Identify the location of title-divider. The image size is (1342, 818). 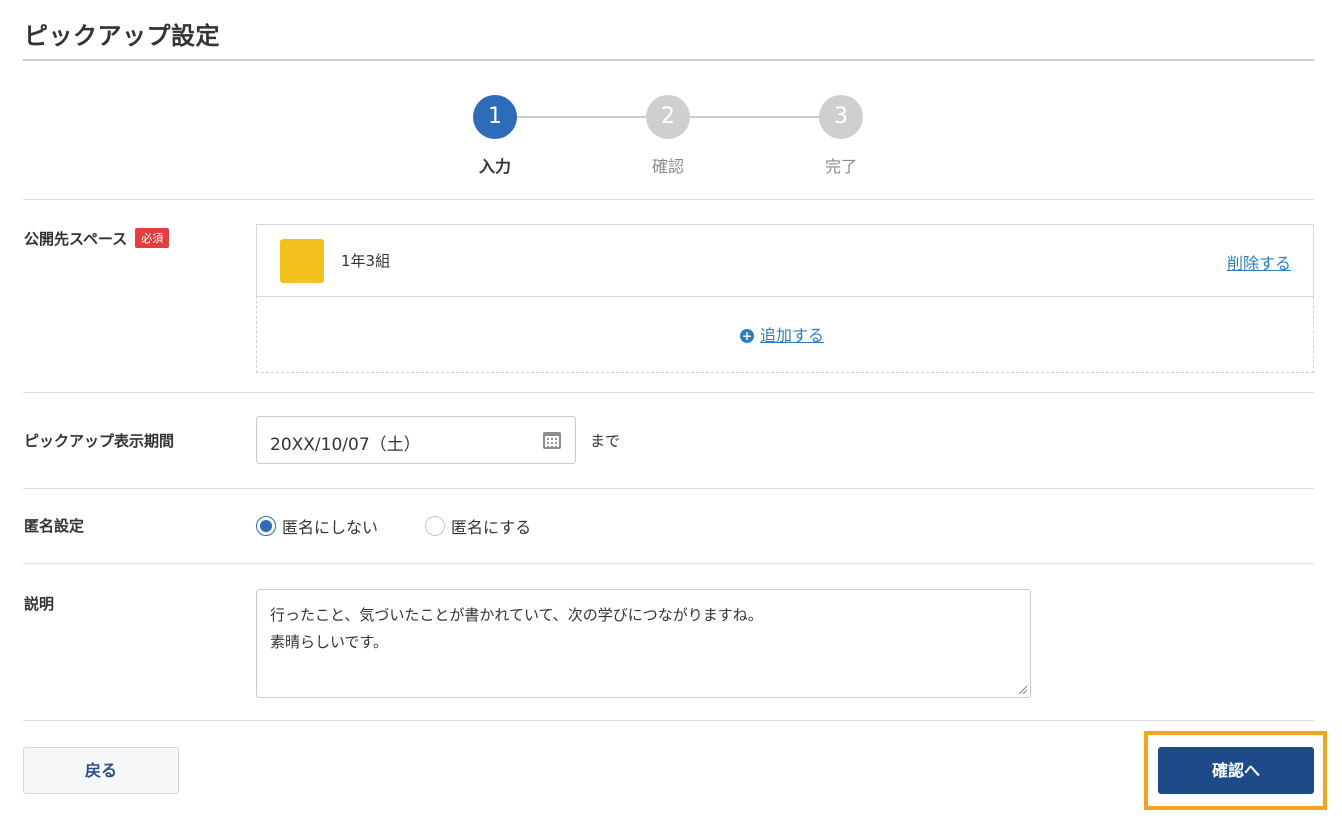
(668, 60).